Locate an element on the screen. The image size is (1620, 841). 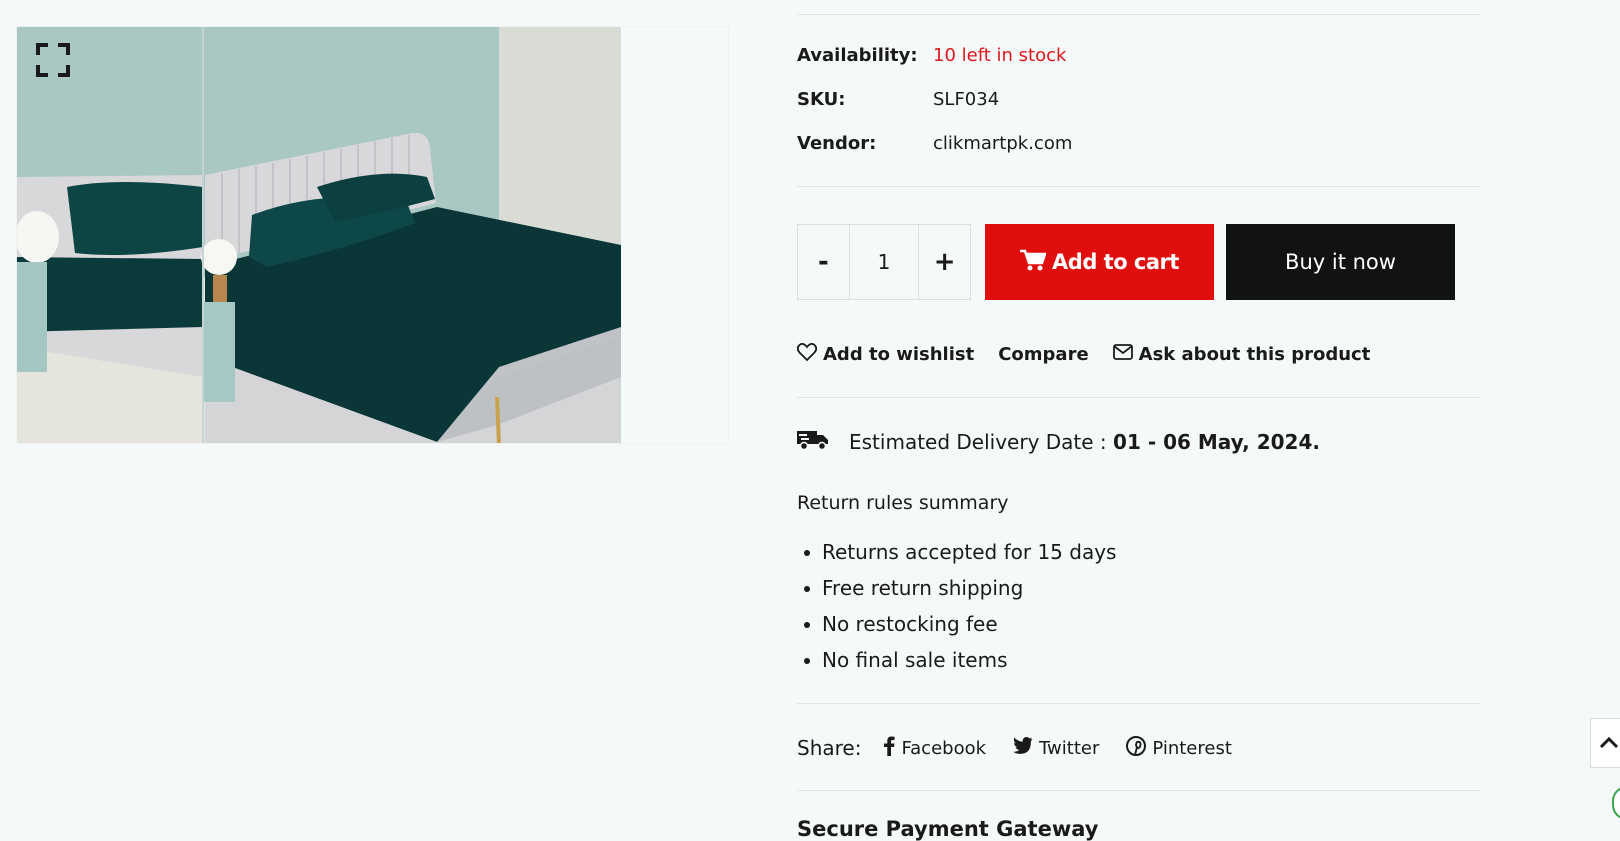
cart-icon is located at coordinates (1033, 262).